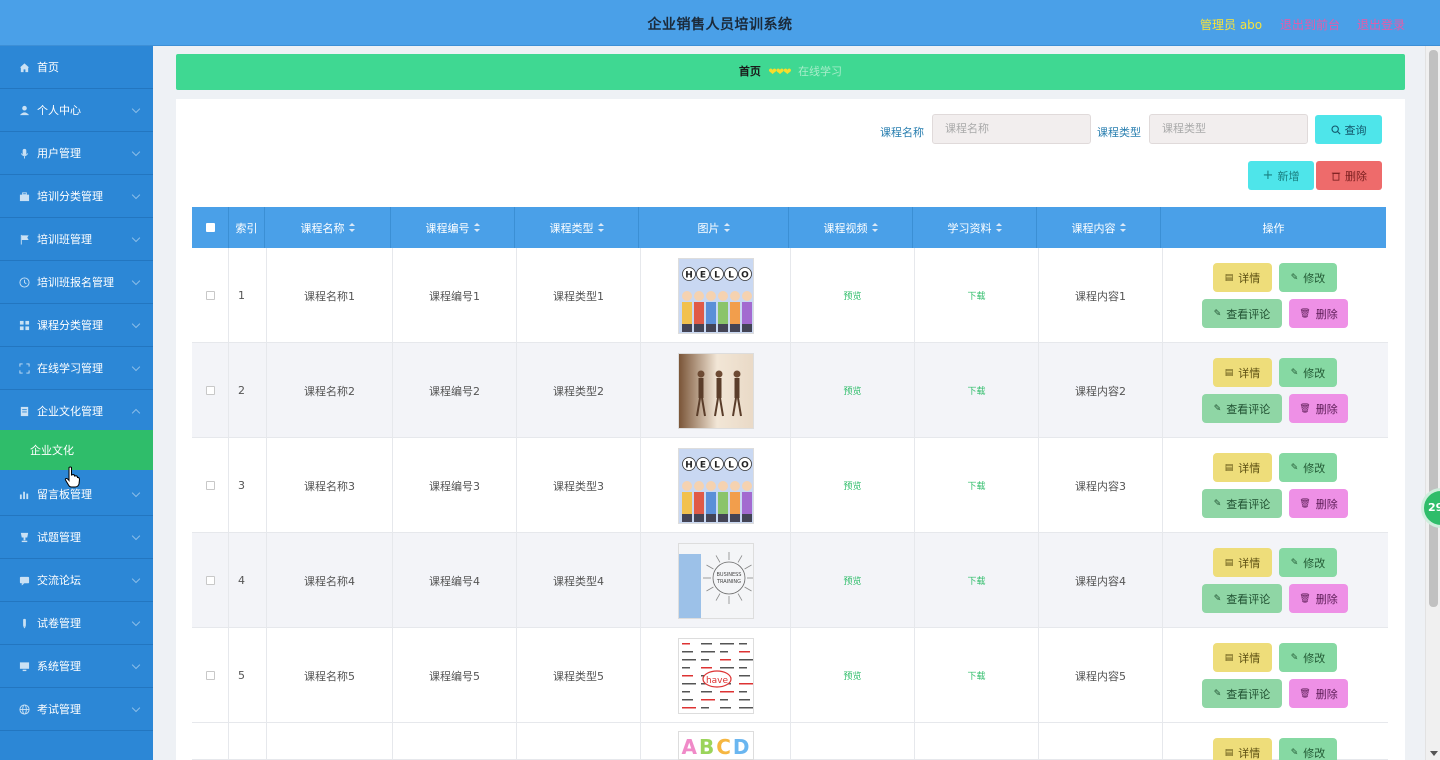 This screenshot has height=760, width=1440. Describe the element at coordinates (851, 227) in the screenshot. I see `th-video: 课程视频` at that location.